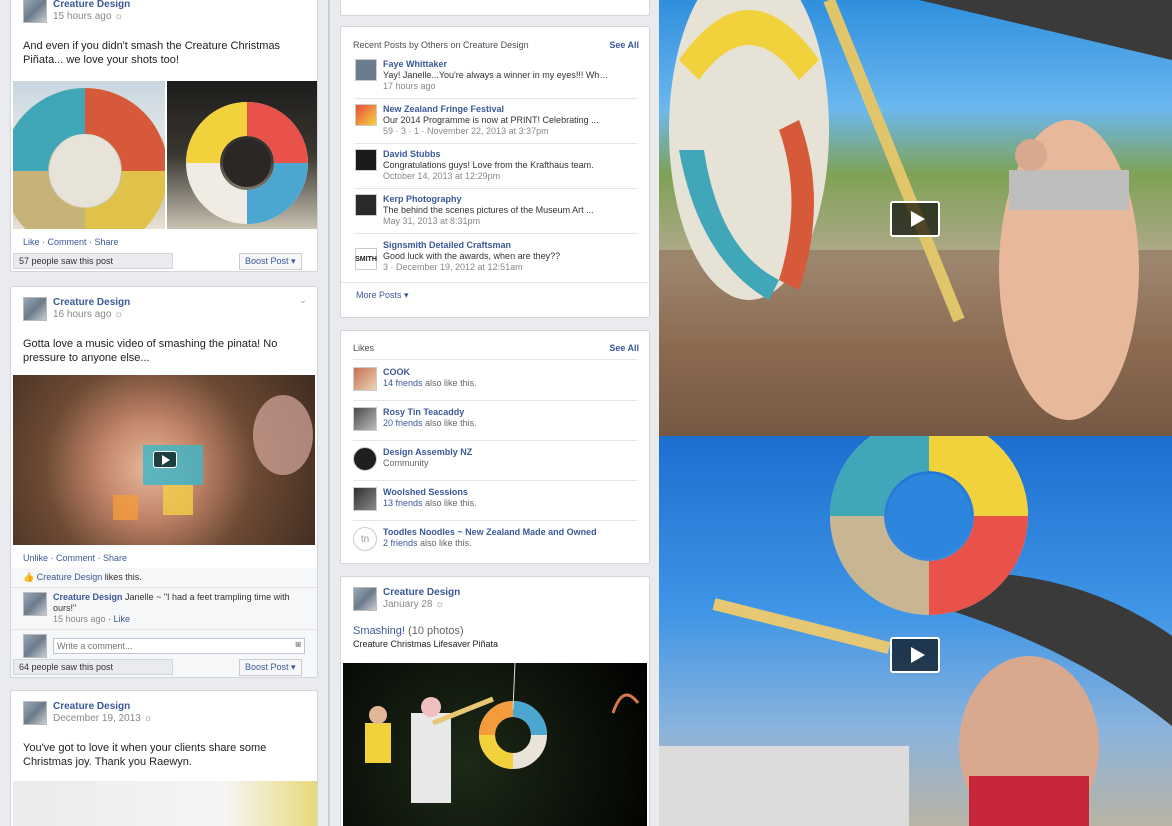 This screenshot has width=1172, height=826. I want to click on like-link: Like, so click(31, 242).